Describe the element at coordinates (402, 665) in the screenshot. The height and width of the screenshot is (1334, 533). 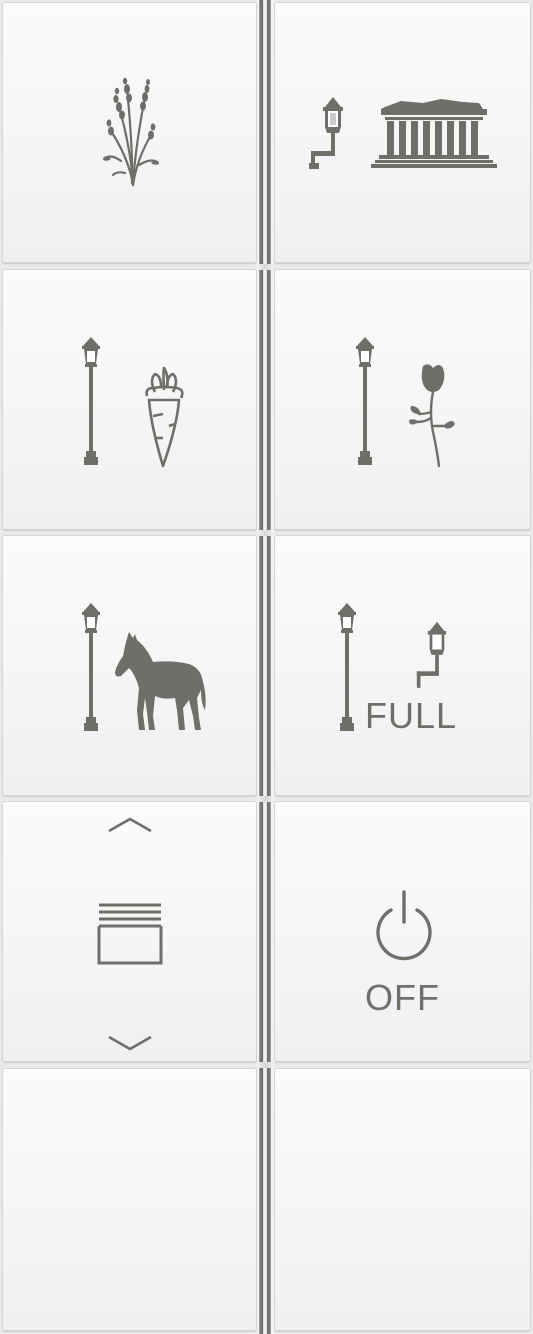
I see `full-lights-button: FULL` at that location.